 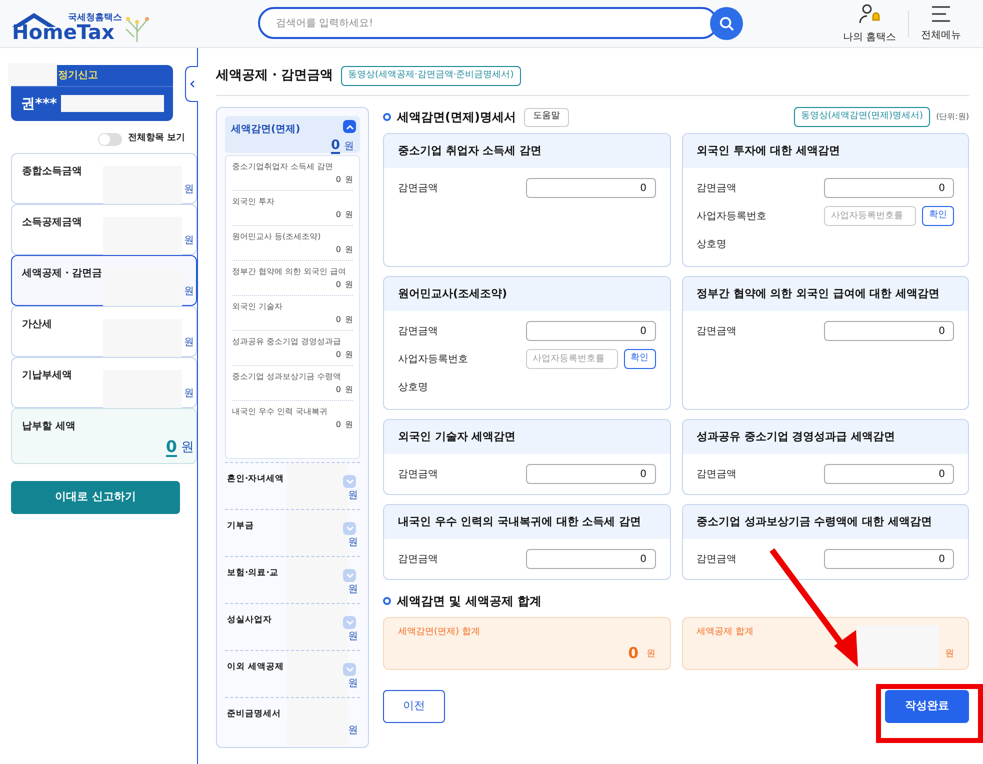 I want to click on summary-nav-item: 납부할 세액 0 원, so click(x=104, y=436).